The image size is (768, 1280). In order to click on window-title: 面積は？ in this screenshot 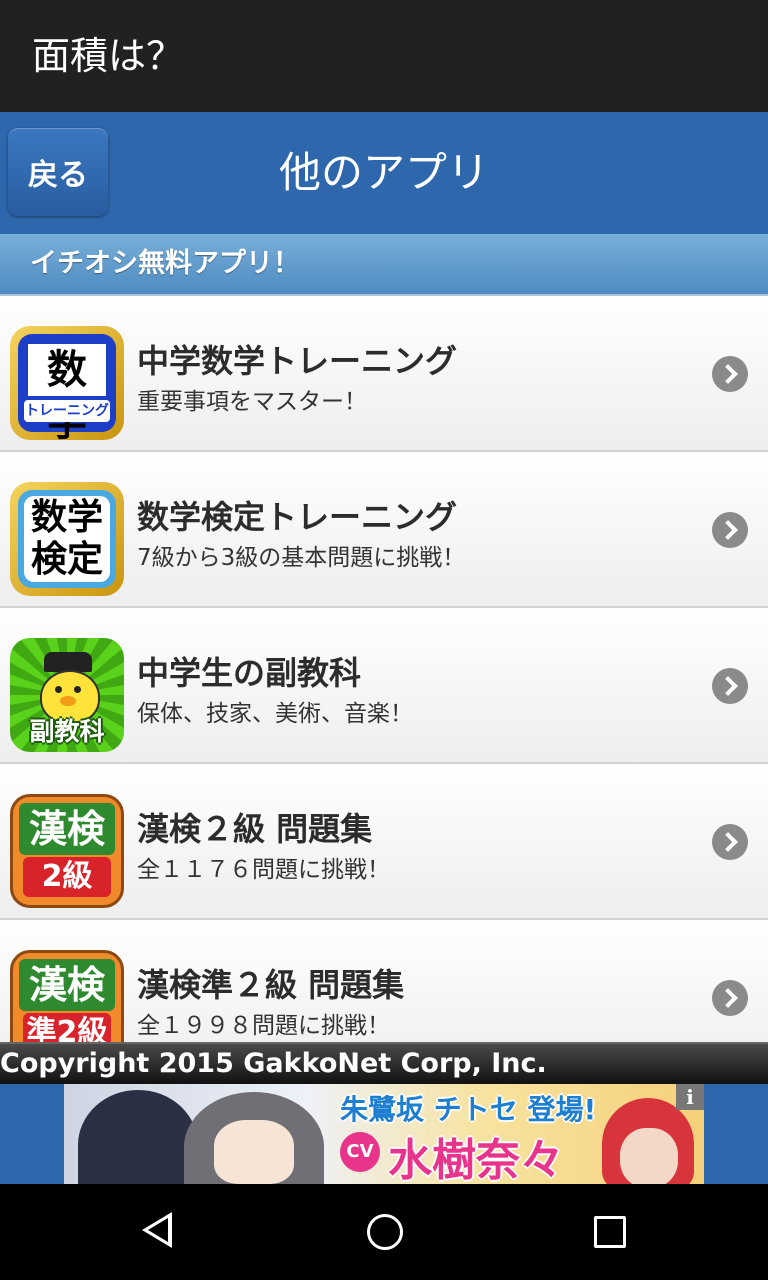, I will do `click(108, 56)`.